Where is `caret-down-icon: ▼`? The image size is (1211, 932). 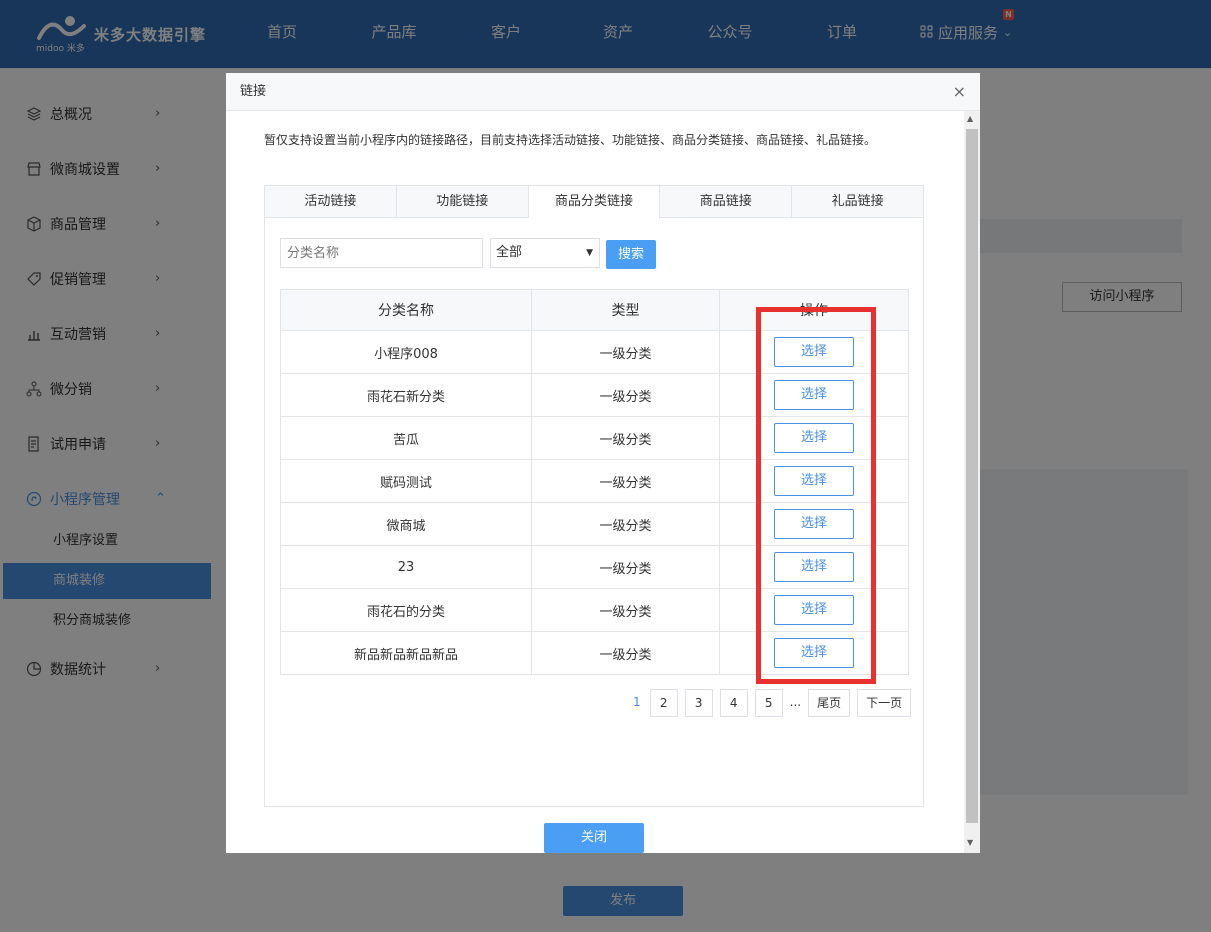 caret-down-icon: ▼ is located at coordinates (589, 253).